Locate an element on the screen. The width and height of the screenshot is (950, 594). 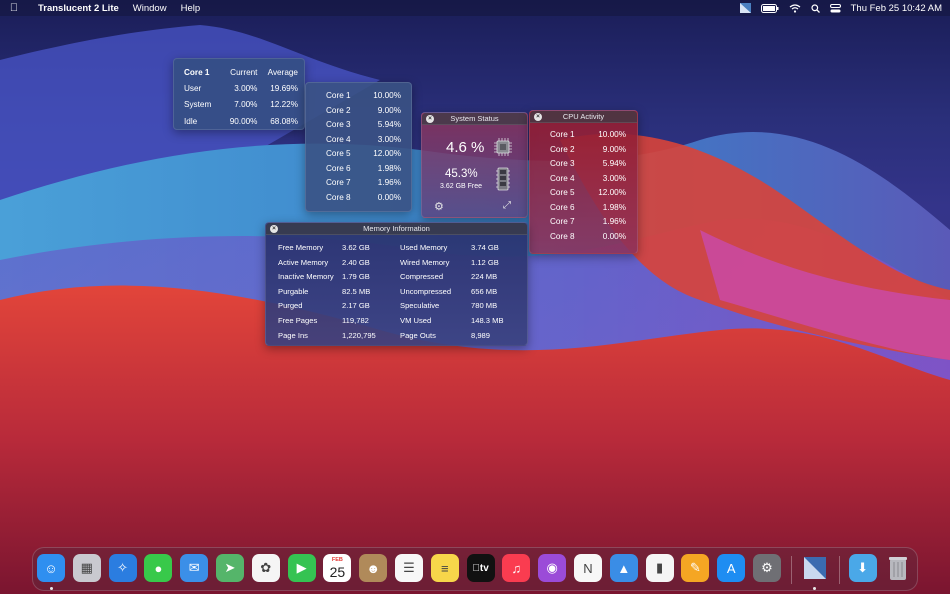
core-name: Core 5 is located at coordinates (338, 153).